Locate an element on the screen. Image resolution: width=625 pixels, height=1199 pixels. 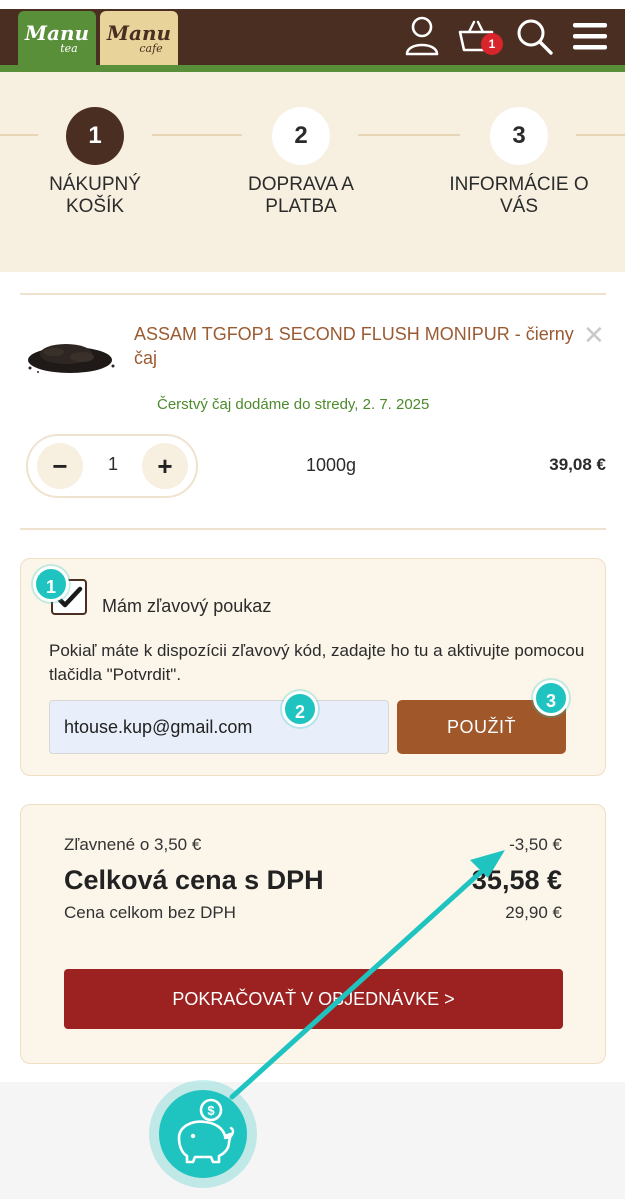
step-1-label: NÁKUPNÝ KOŠÍK is located at coordinates (95, 195).